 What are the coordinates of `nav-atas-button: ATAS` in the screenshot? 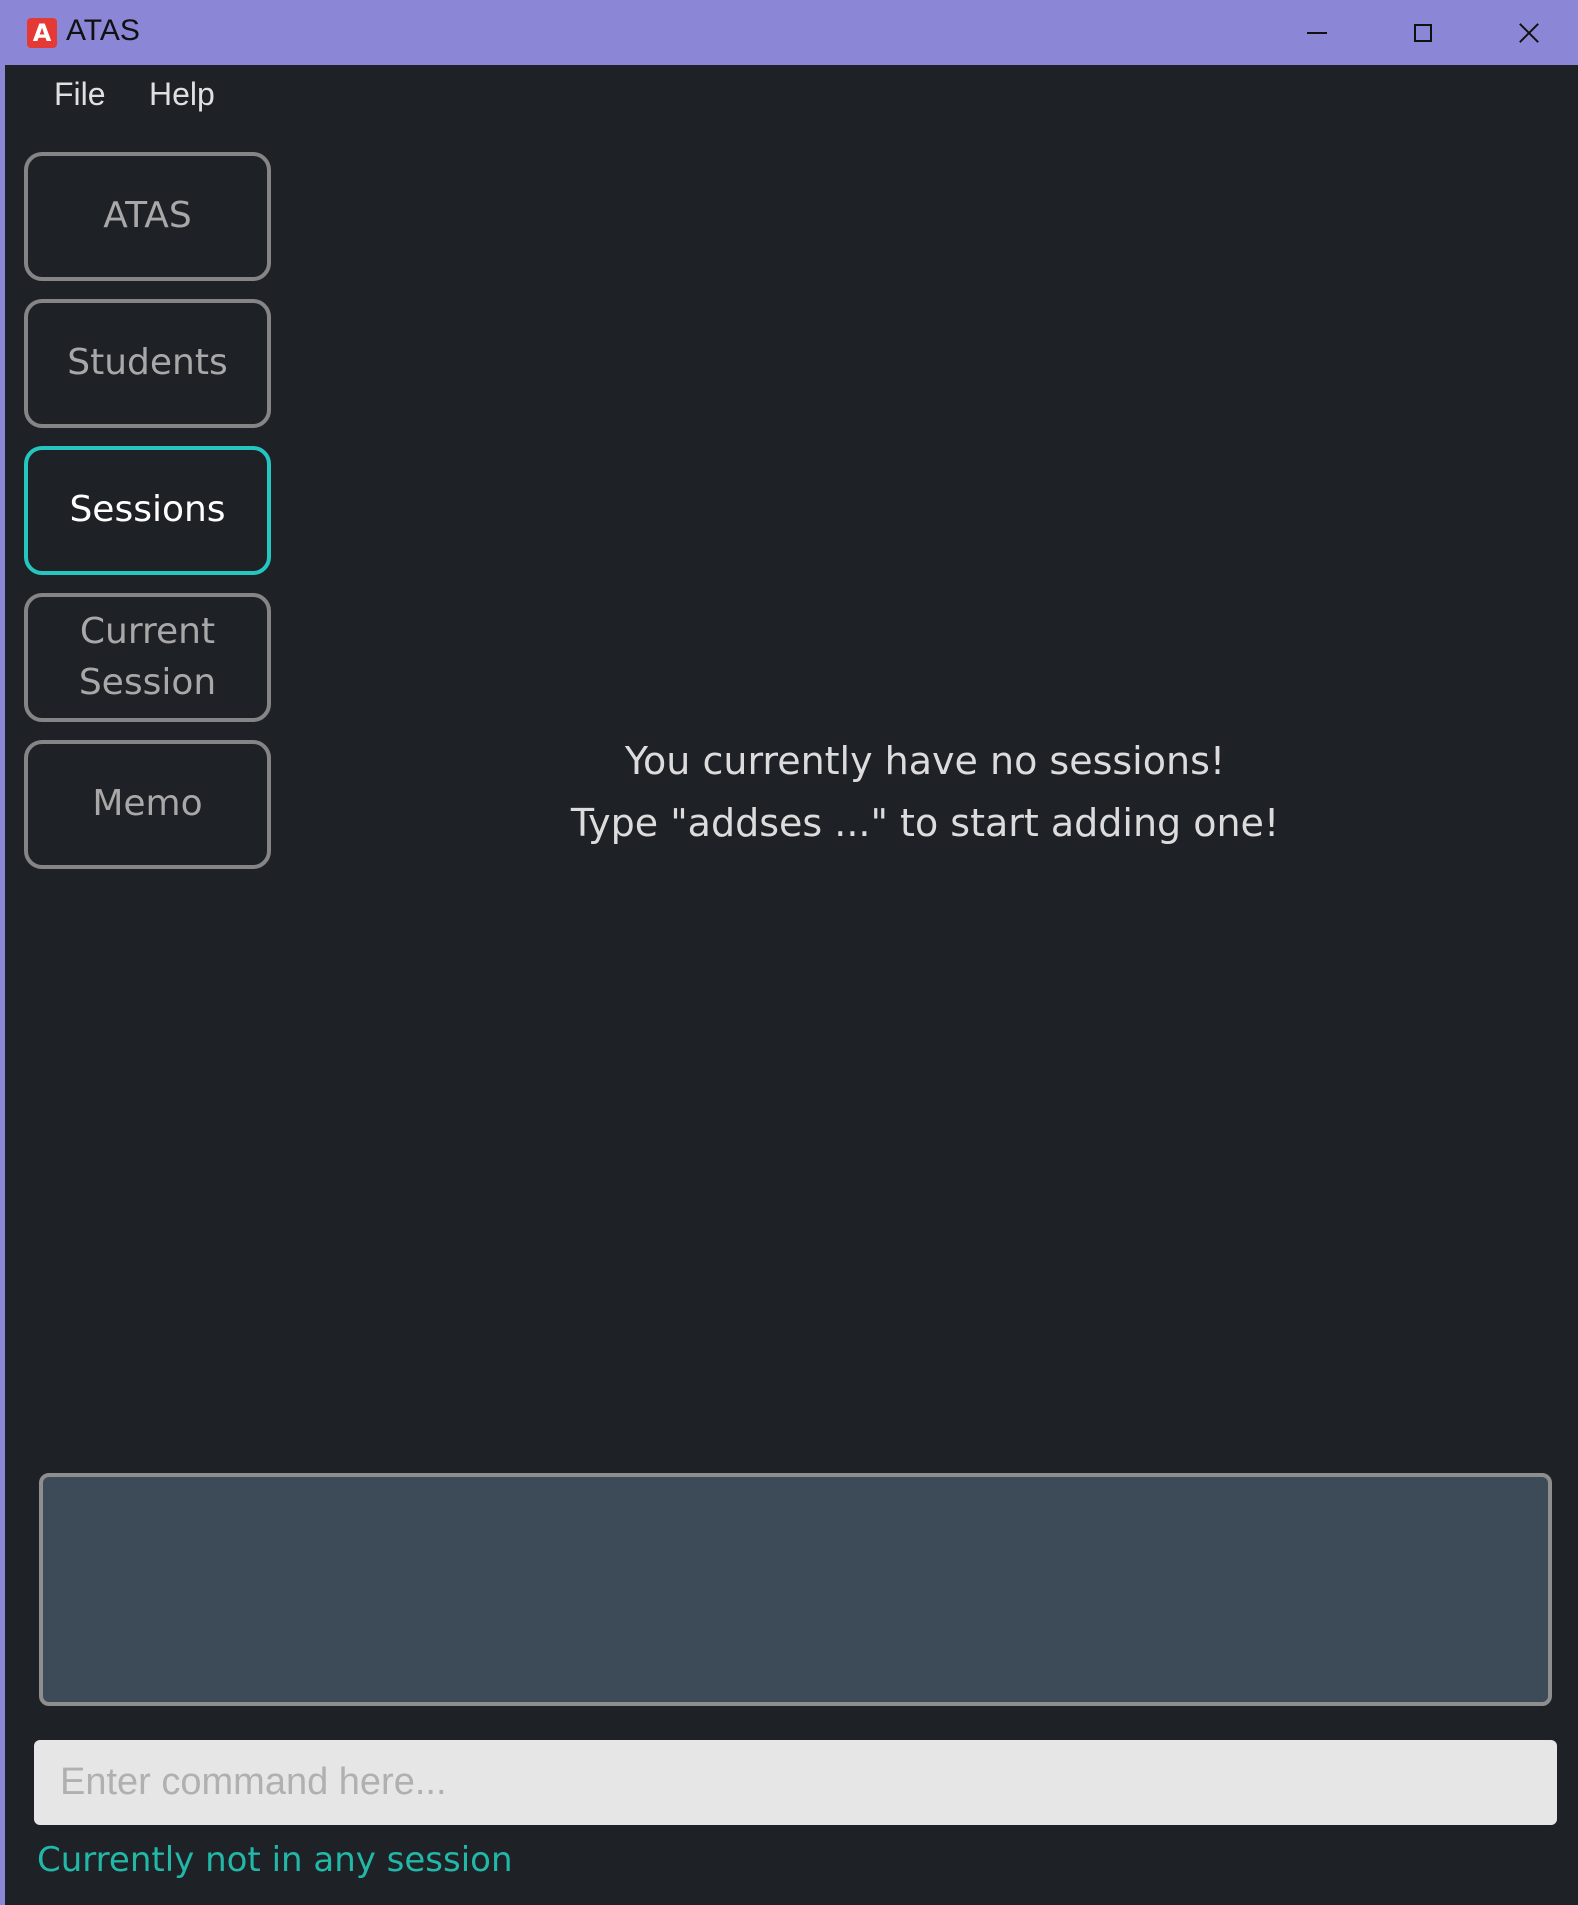 It's located at (147, 216).